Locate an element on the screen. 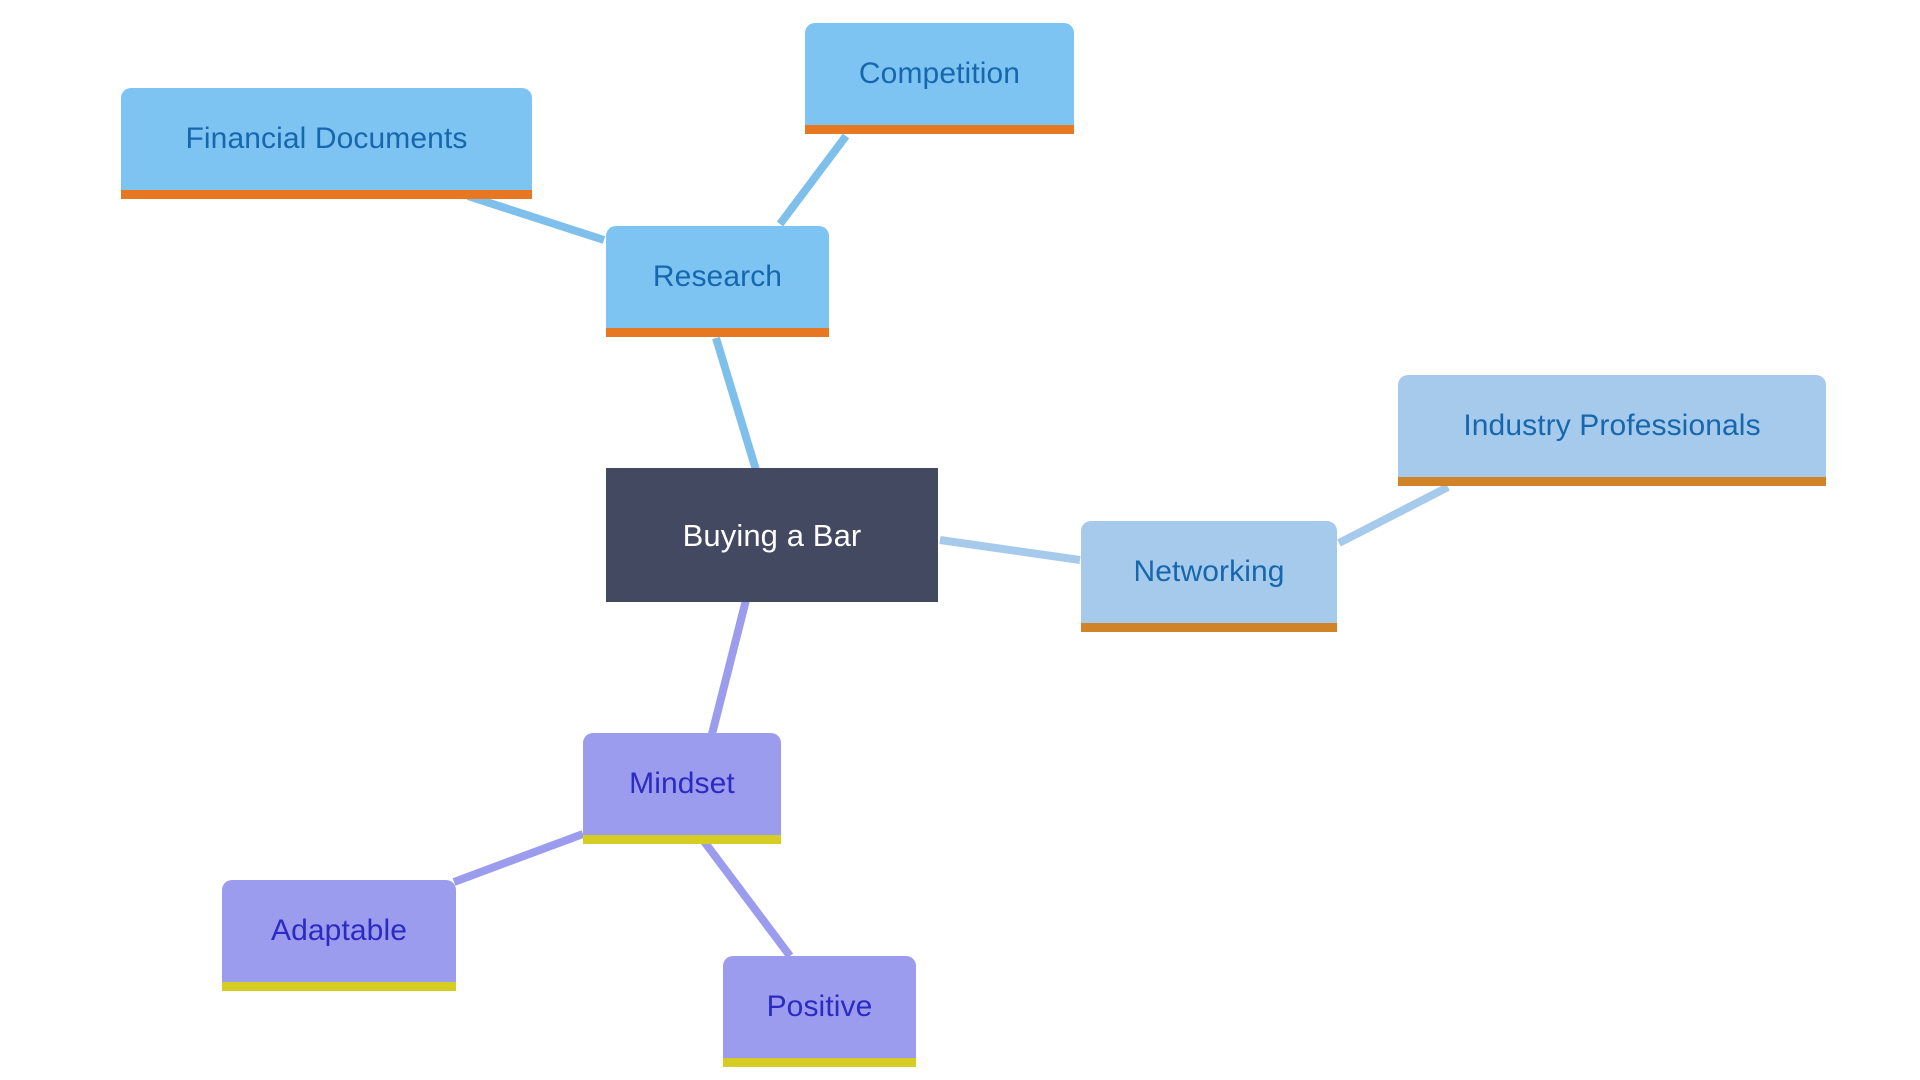 This screenshot has width=1920, height=1080. node-adaptable: Adaptable is located at coordinates (339, 935).